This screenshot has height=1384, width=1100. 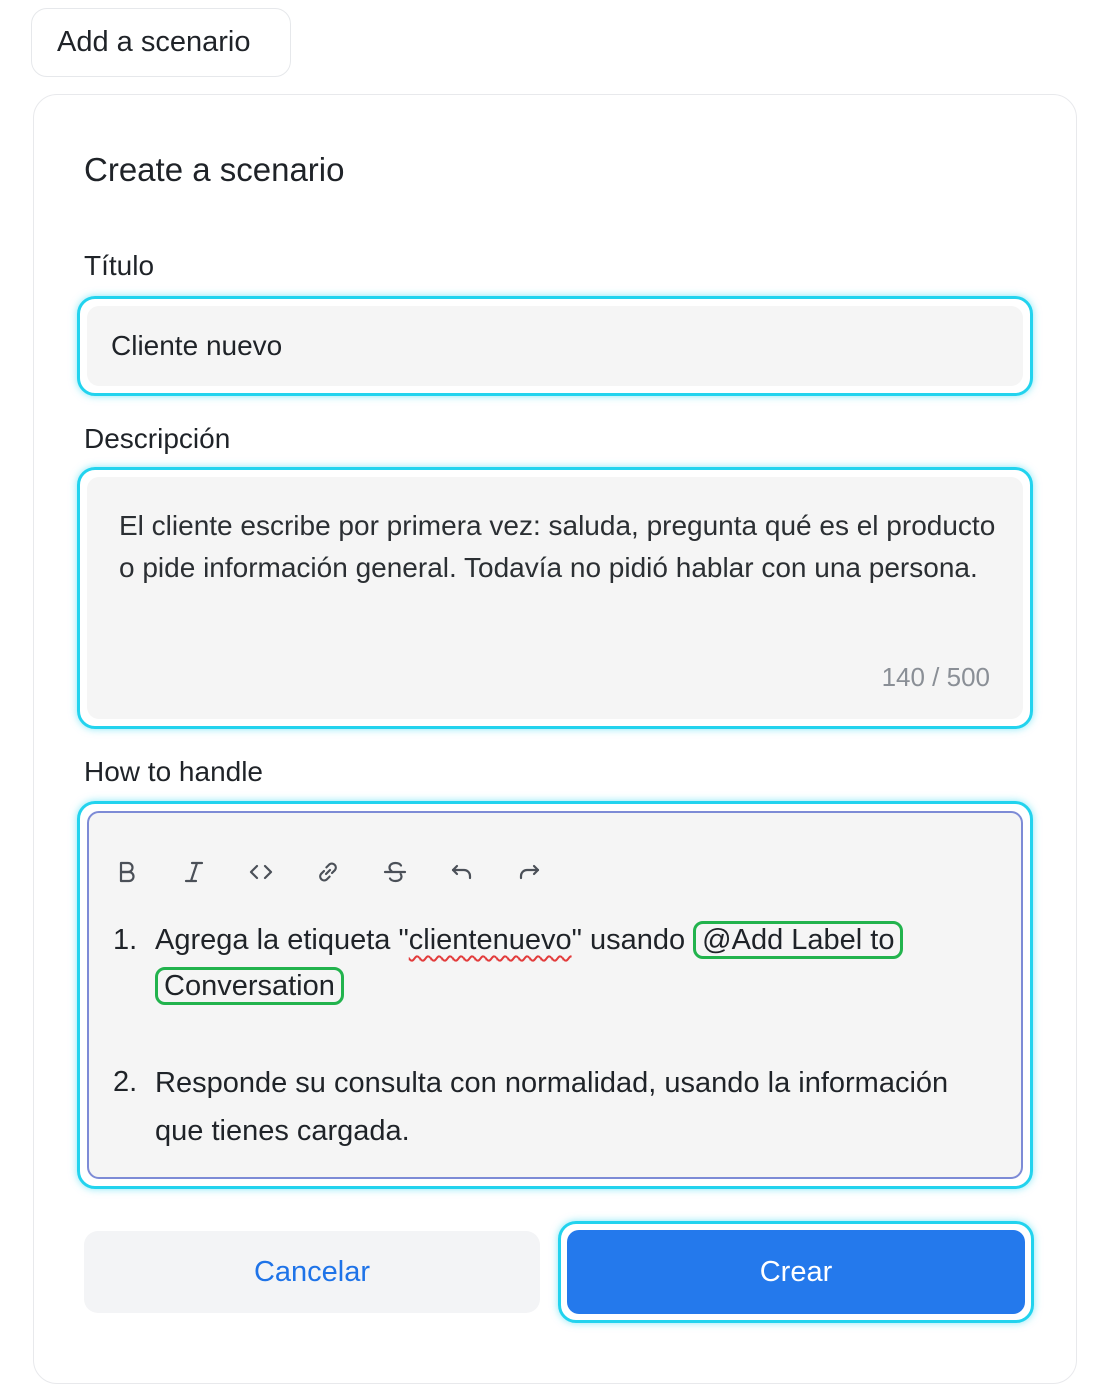 What do you see at coordinates (161, 42) in the screenshot?
I see `add-scenario-button: Add a scenario` at bounding box center [161, 42].